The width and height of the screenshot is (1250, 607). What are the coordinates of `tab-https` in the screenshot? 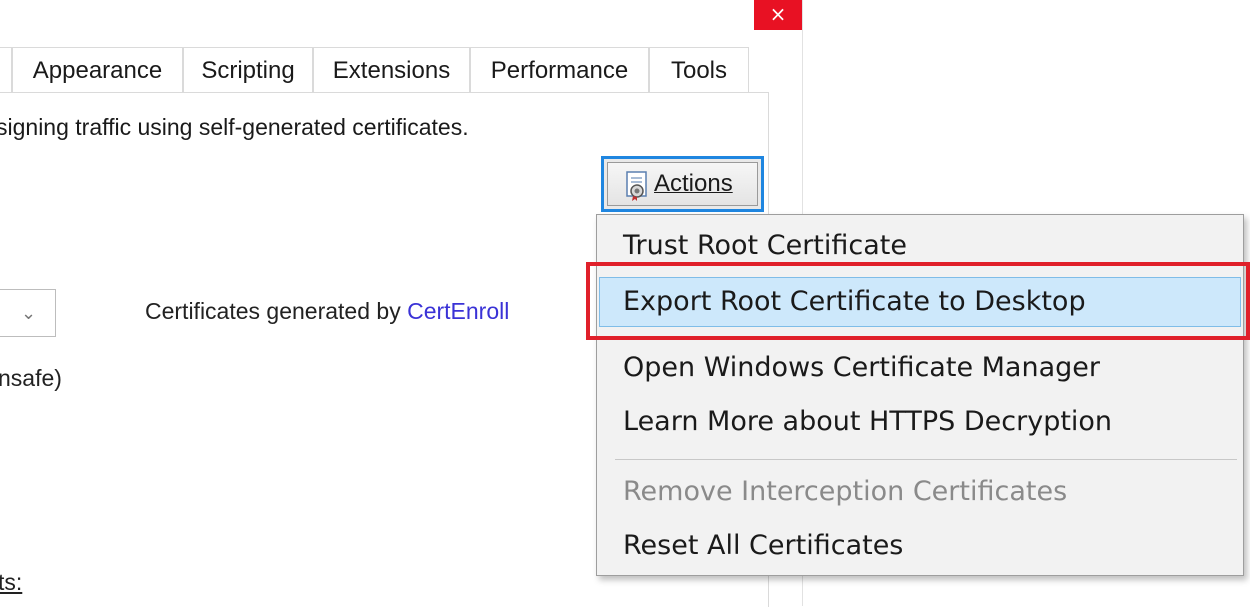 It's located at (6, 70).